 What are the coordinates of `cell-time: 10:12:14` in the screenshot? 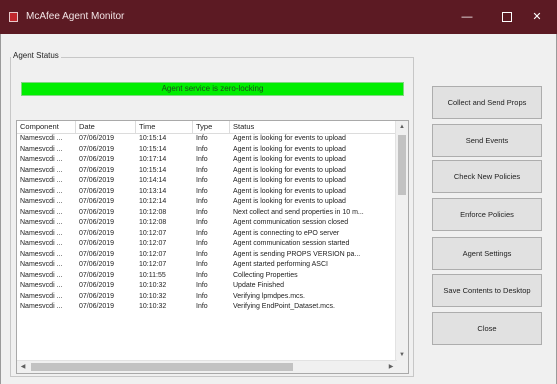 It's located at (153, 201).